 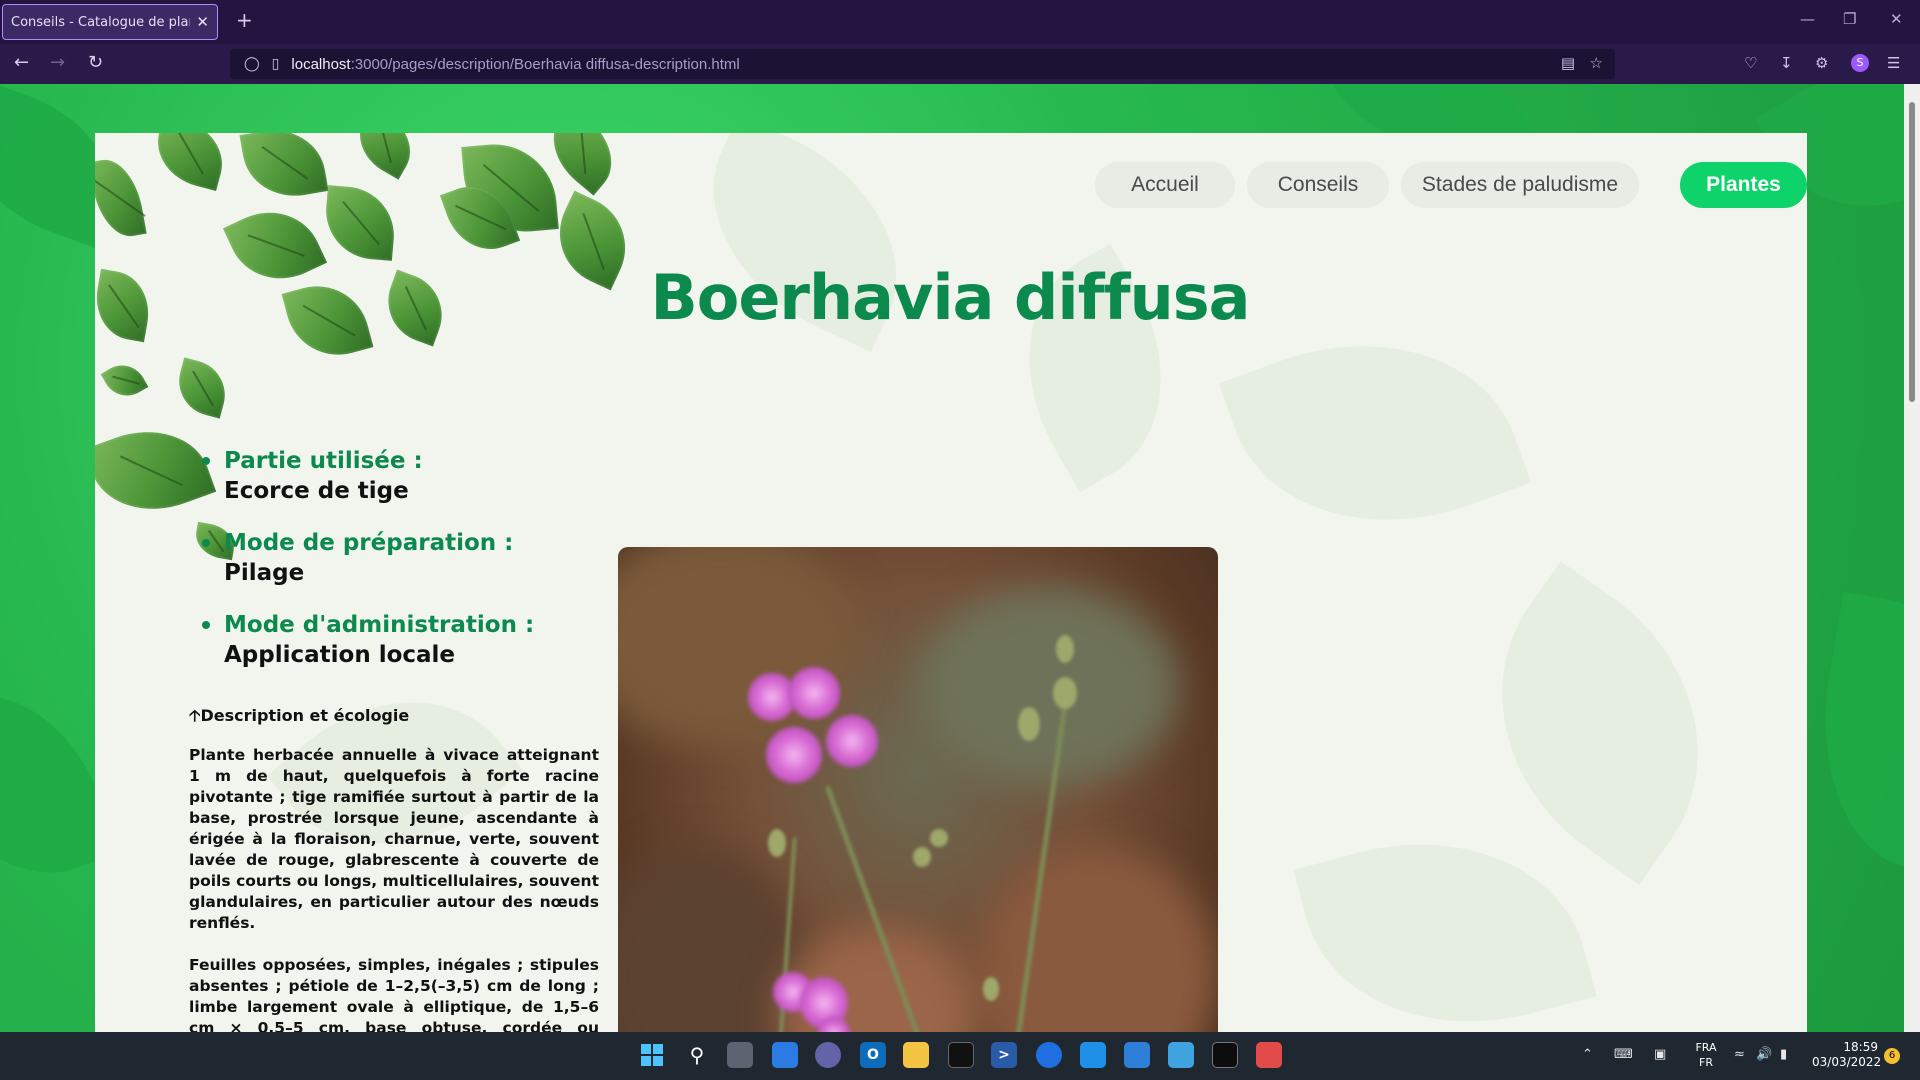 What do you see at coordinates (1786, 63) in the screenshot?
I see `download-icon: ↧` at bounding box center [1786, 63].